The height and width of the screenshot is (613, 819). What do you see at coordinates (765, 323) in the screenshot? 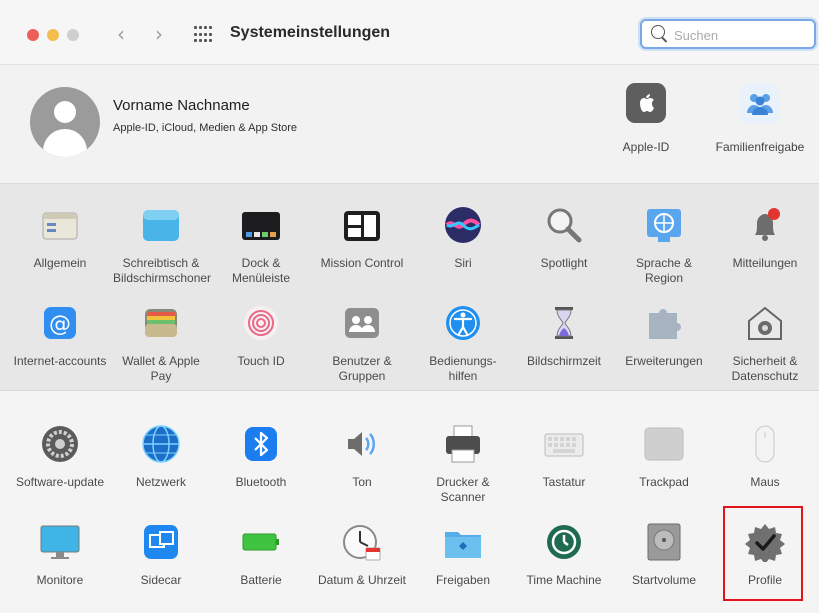
I see `security-privacy-icon` at bounding box center [765, 323].